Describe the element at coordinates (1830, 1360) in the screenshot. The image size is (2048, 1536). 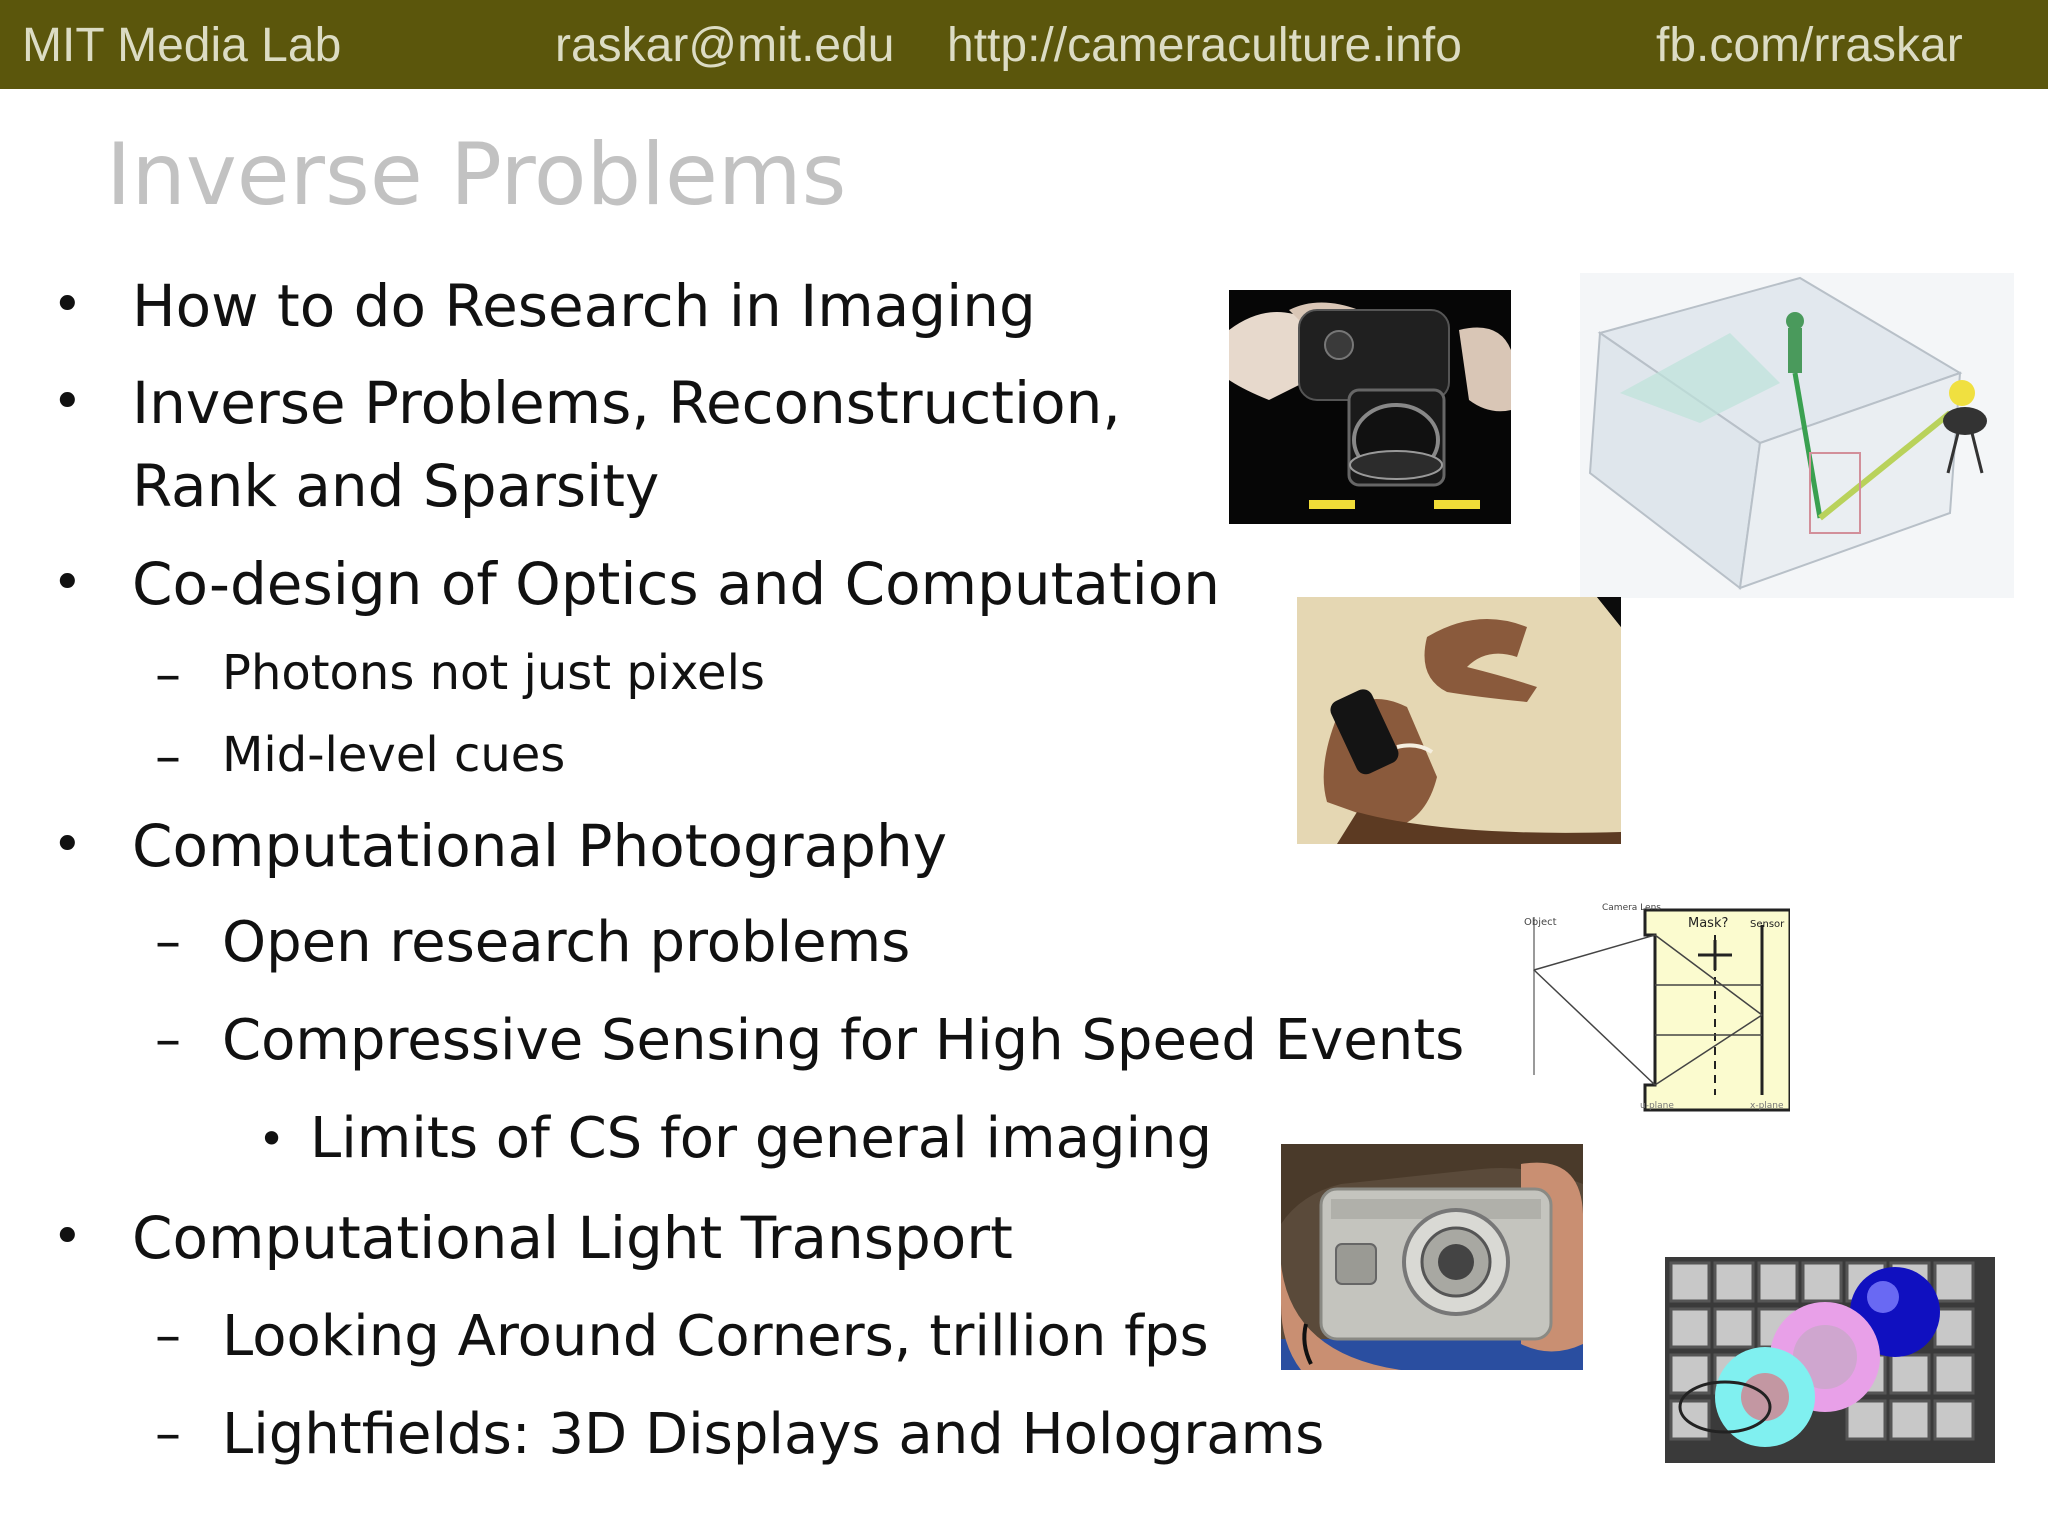
I see `checkerboard-spheres-render` at that location.